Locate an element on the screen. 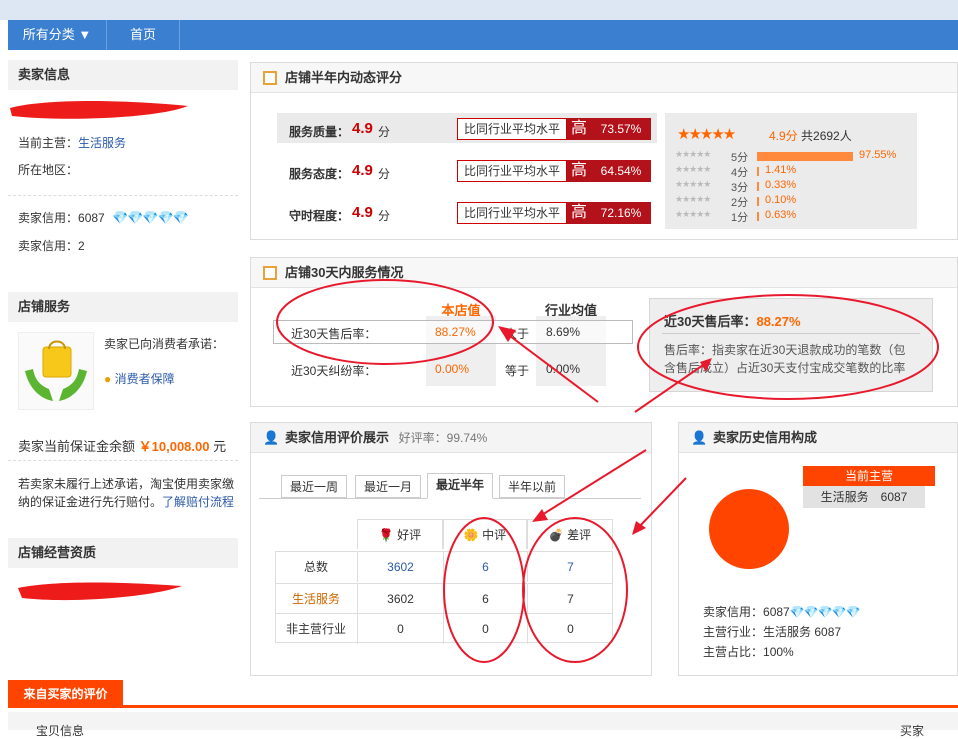 The width and height of the screenshot is (958, 739). guarantee-logo is located at coordinates (56, 371).